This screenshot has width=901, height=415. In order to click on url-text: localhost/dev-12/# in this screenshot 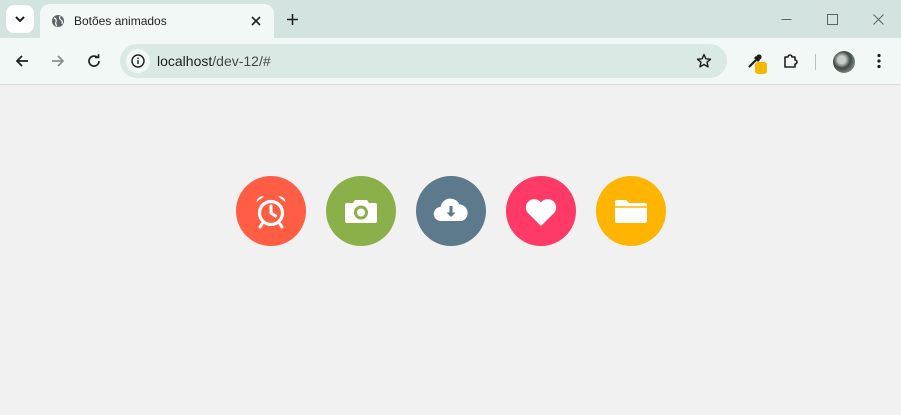, I will do `click(214, 61)`.